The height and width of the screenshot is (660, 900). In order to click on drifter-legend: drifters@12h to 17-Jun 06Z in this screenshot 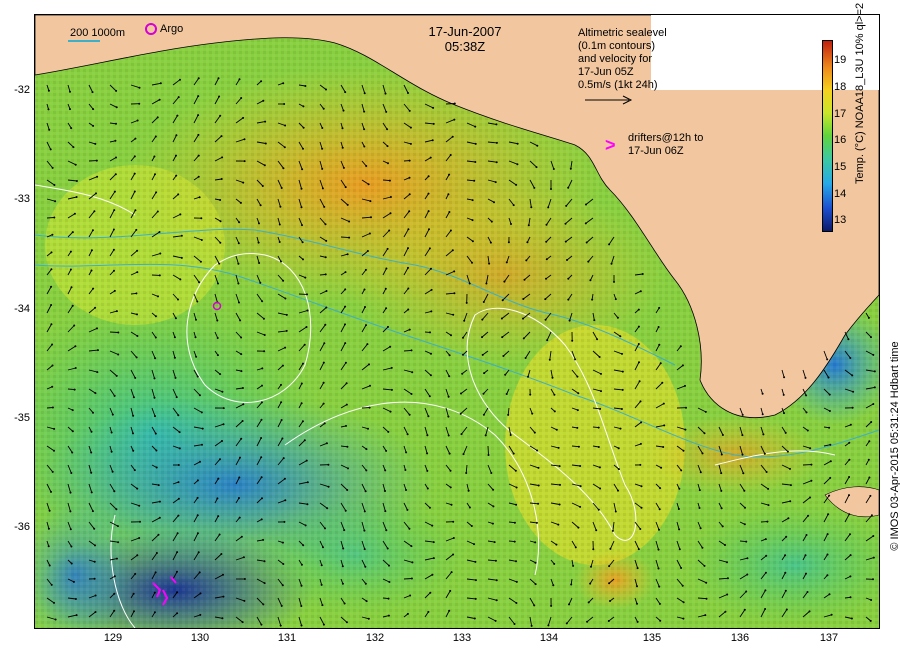, I will do `click(665, 145)`.